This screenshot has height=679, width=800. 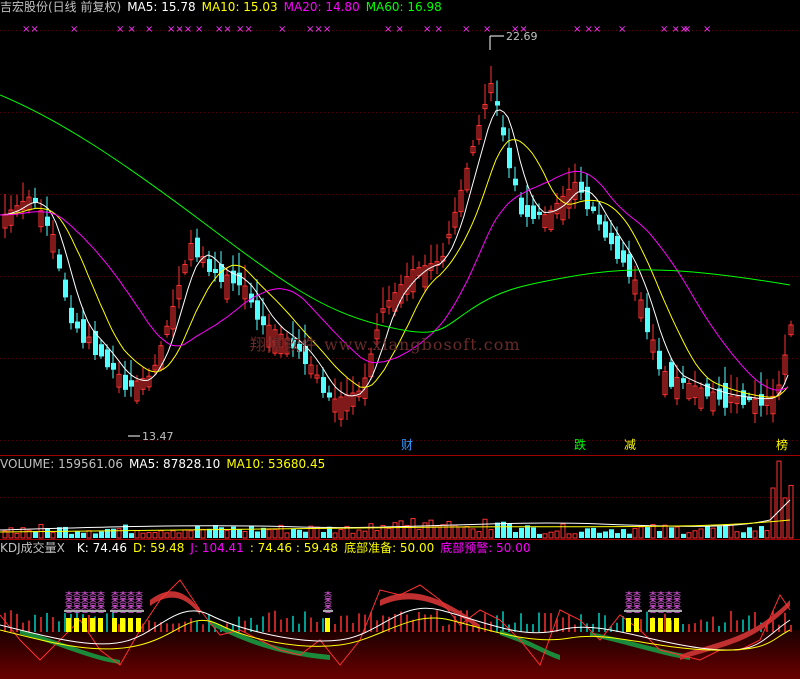 I want to click on tag-reduce: 减, so click(x=630, y=445).